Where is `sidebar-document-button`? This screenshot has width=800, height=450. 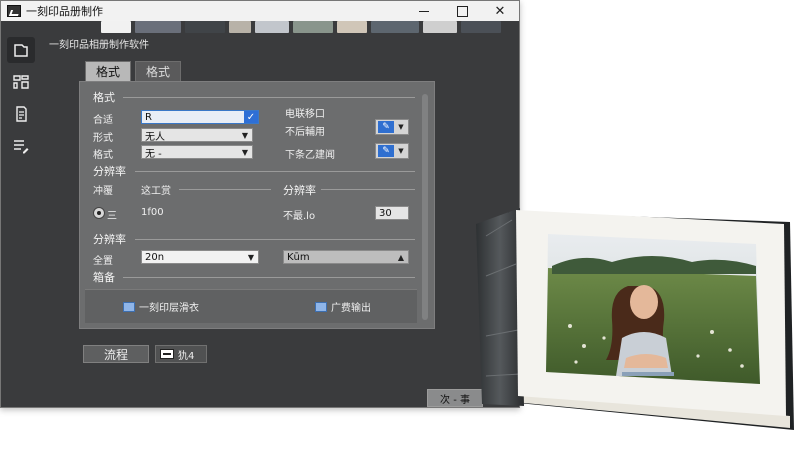 sidebar-document-button is located at coordinates (21, 114).